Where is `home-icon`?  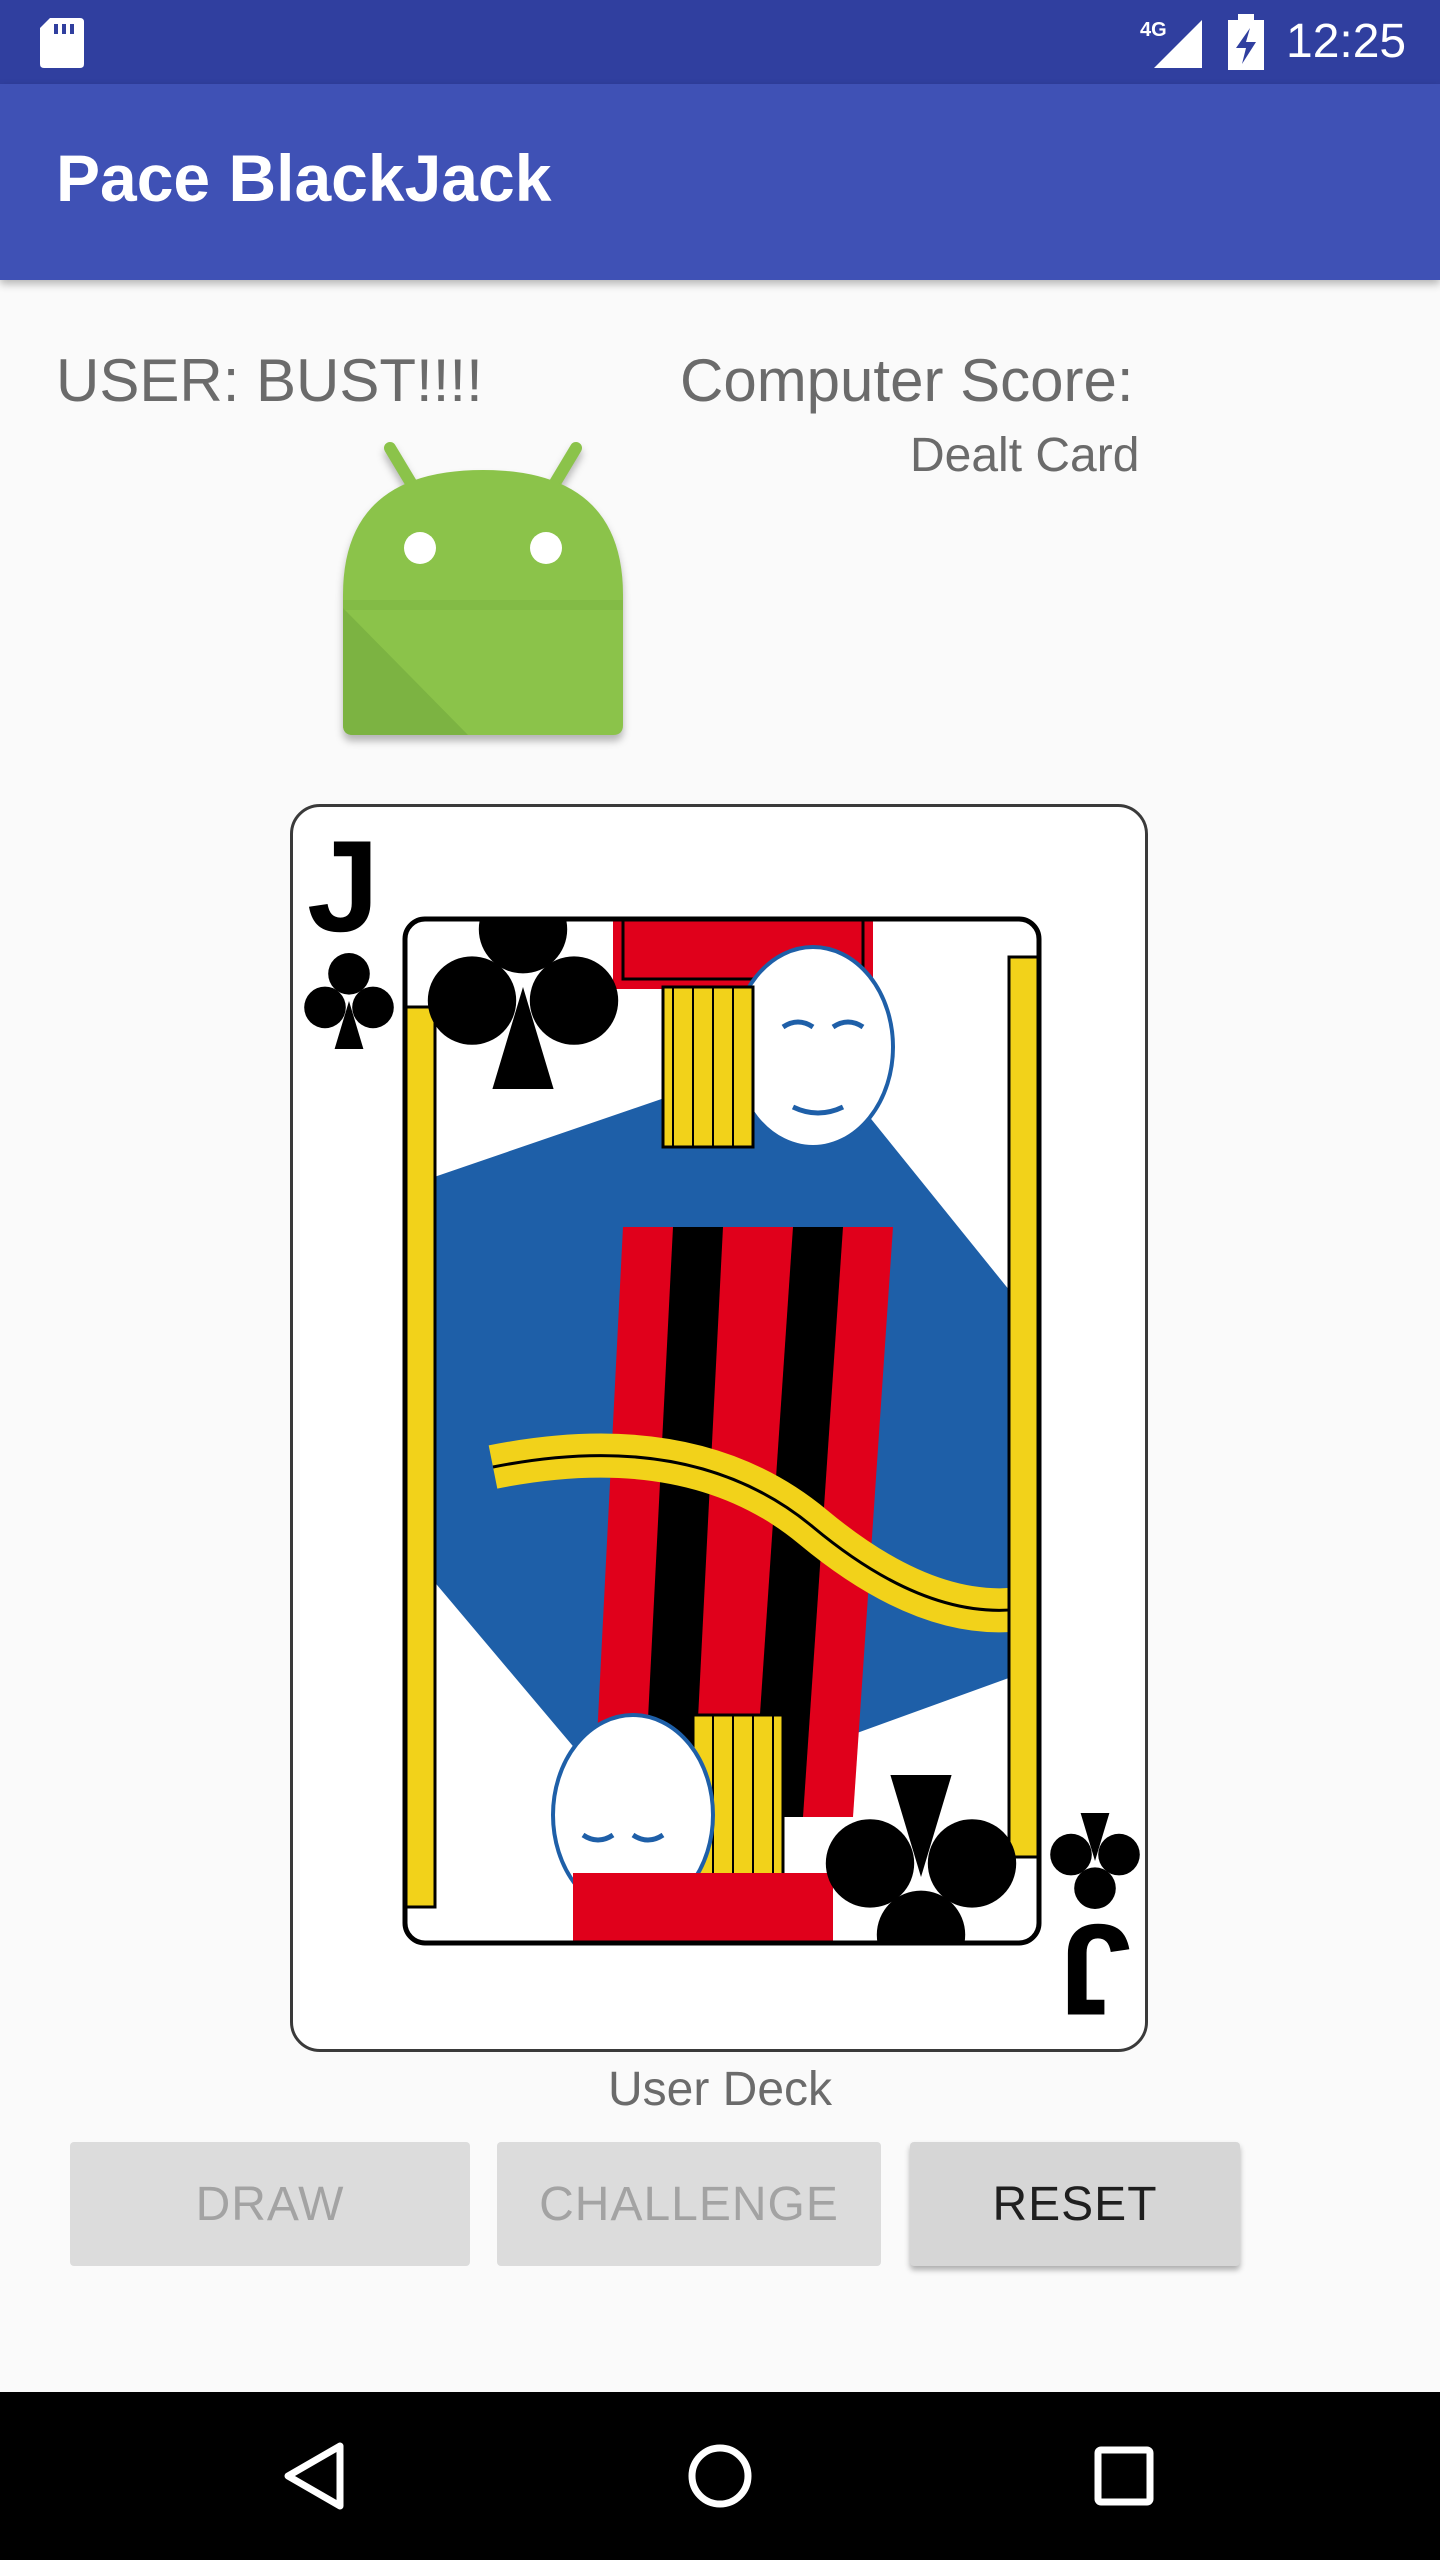
home-icon is located at coordinates (720, 2476).